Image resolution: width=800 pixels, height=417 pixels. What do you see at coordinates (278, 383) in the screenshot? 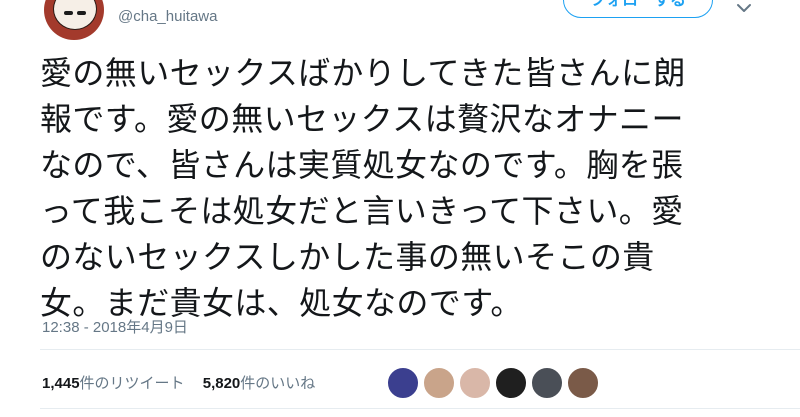
I see `like-label: 件のいいね` at bounding box center [278, 383].